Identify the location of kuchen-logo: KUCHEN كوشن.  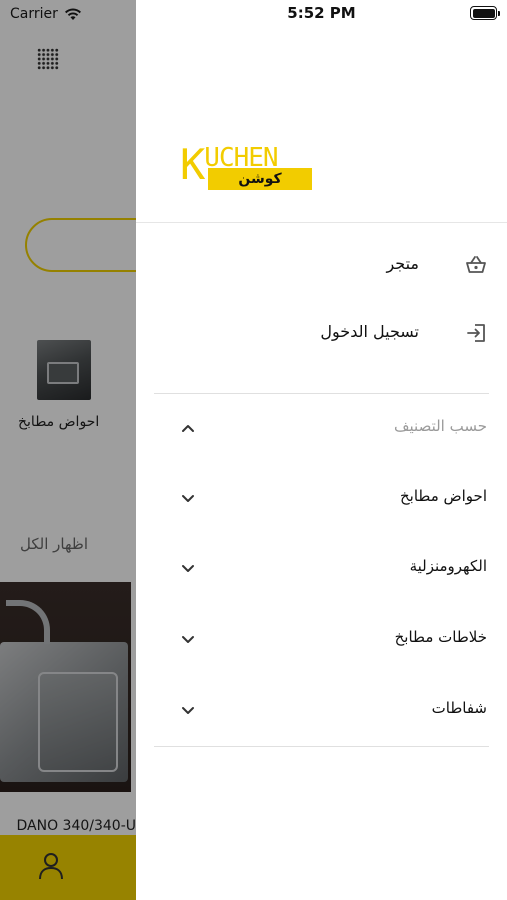
(247, 168).